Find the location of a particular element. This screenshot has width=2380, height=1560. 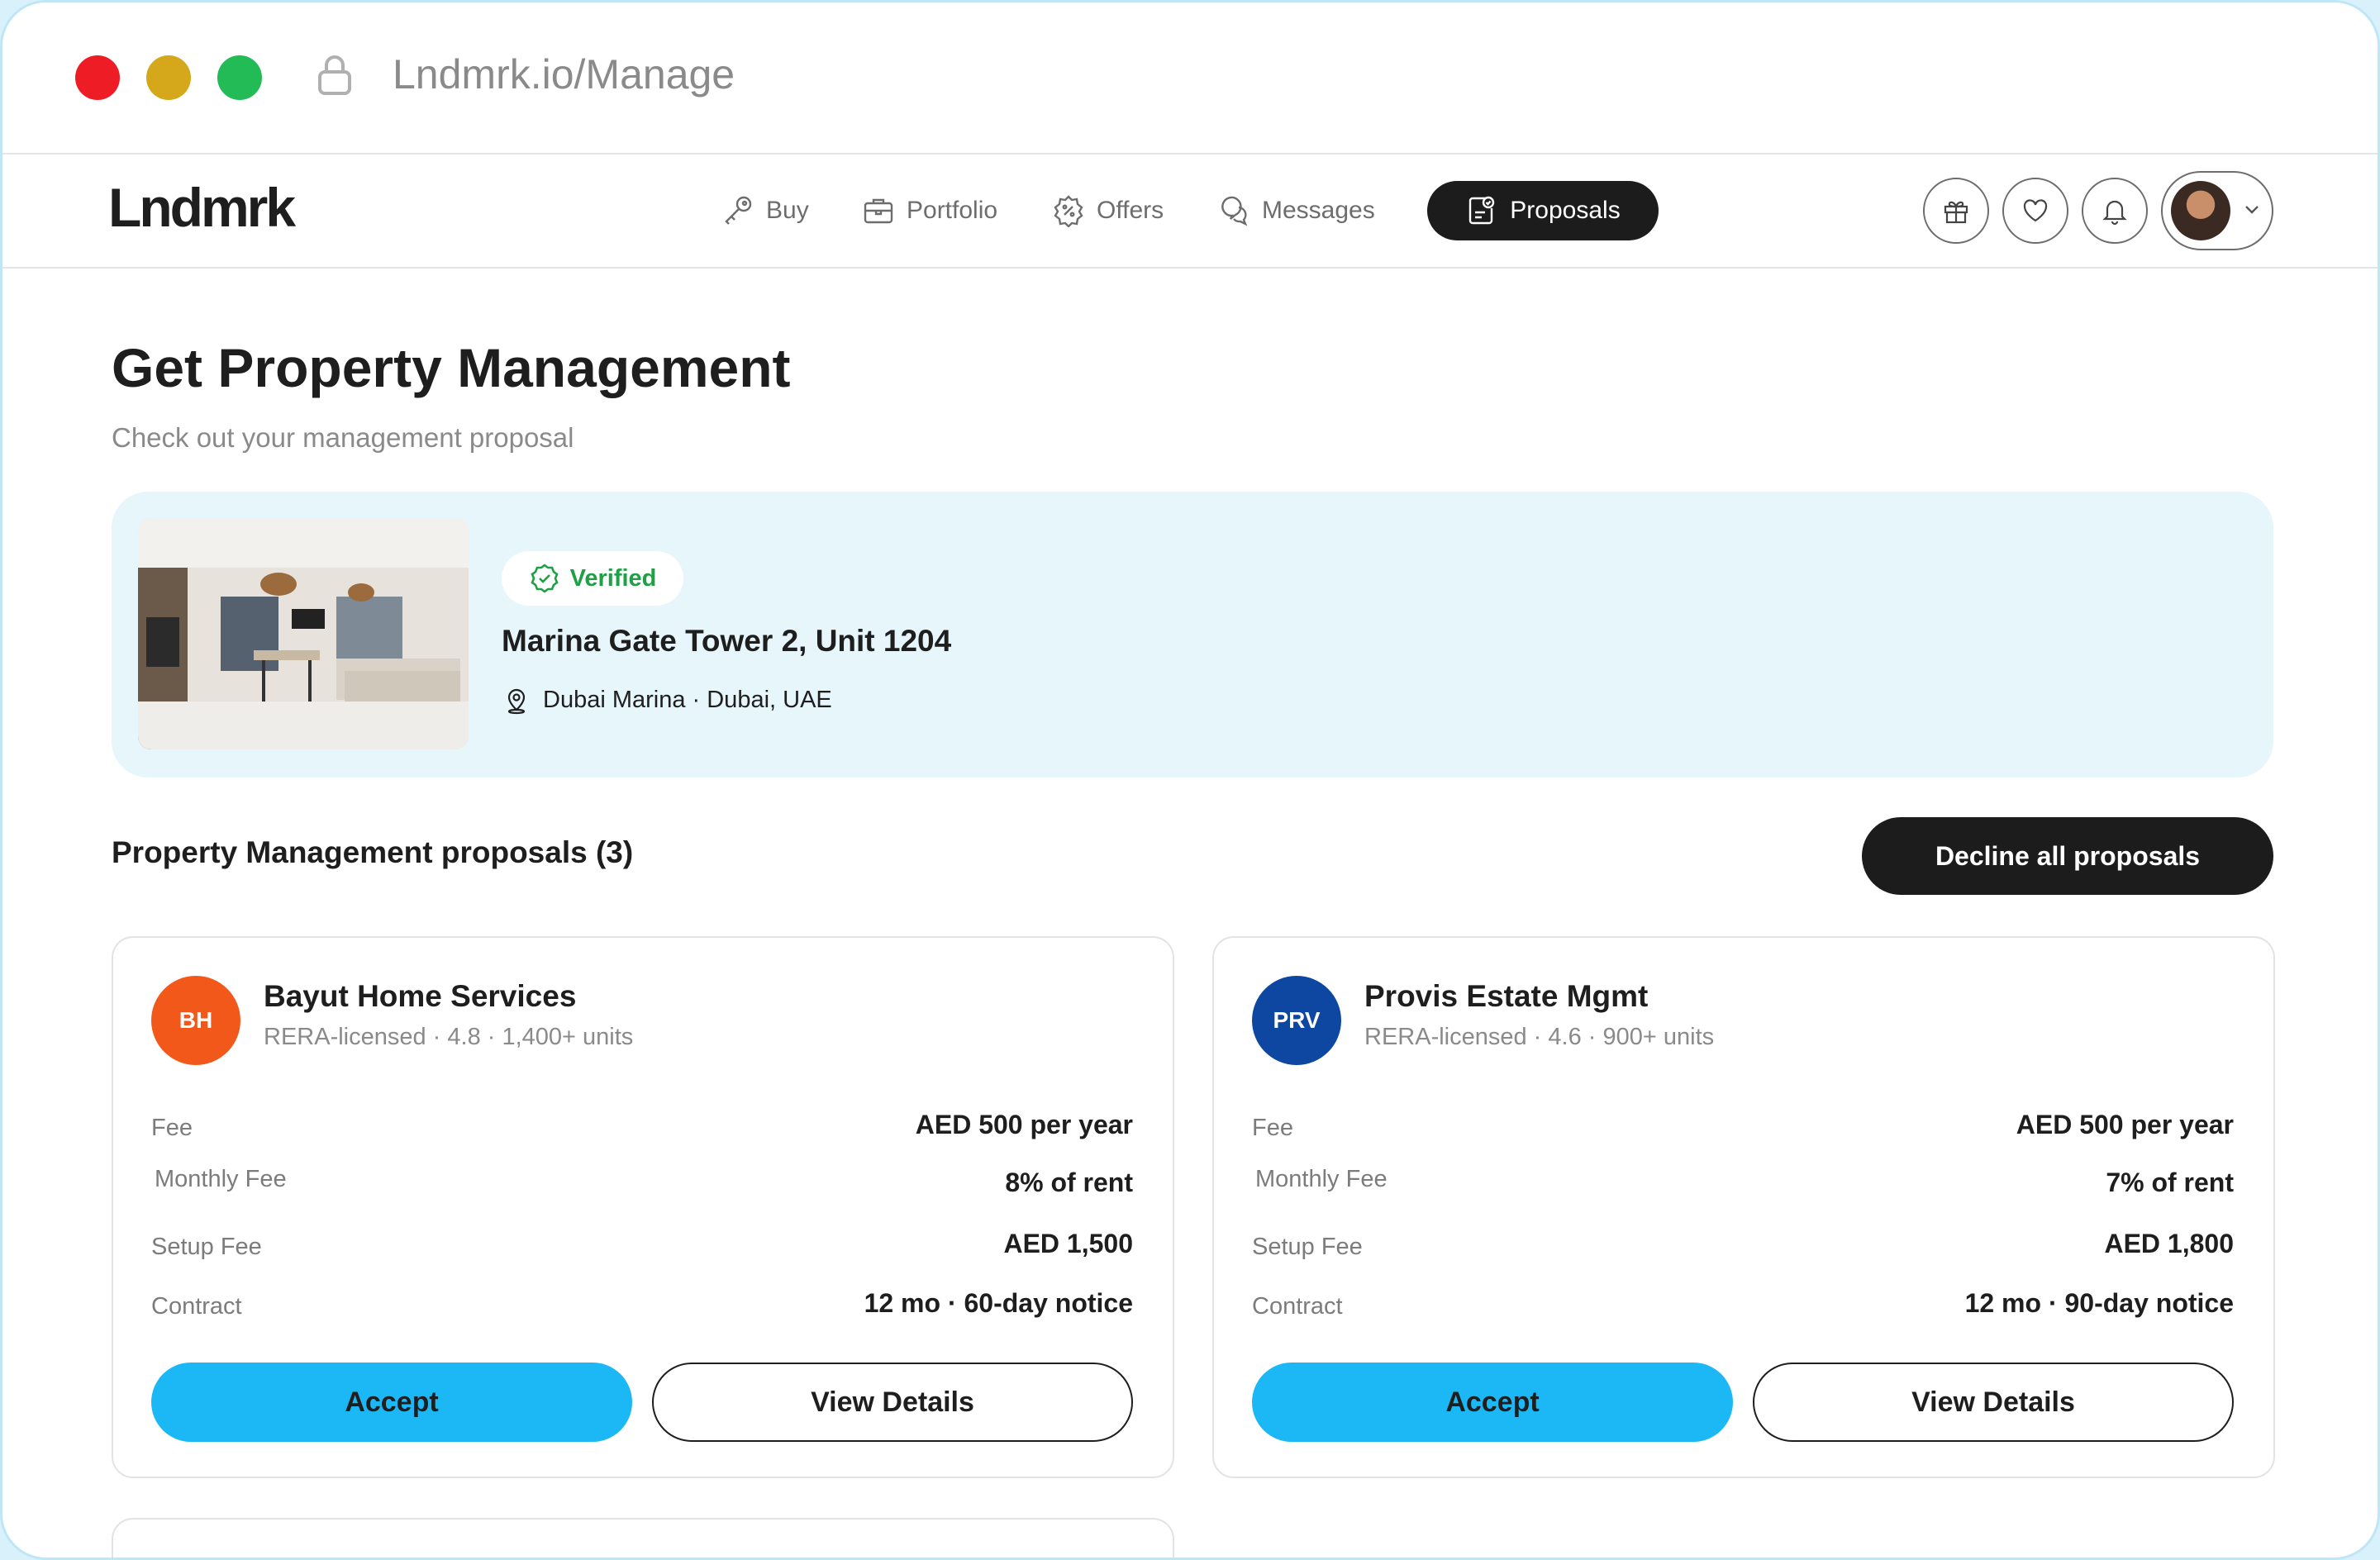

nav-item-offers: Offers is located at coordinates (1108, 210).